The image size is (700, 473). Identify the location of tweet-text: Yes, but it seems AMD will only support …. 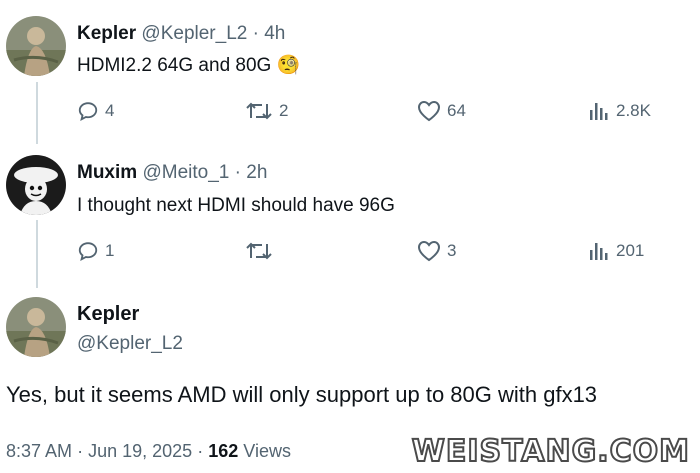
(302, 394).